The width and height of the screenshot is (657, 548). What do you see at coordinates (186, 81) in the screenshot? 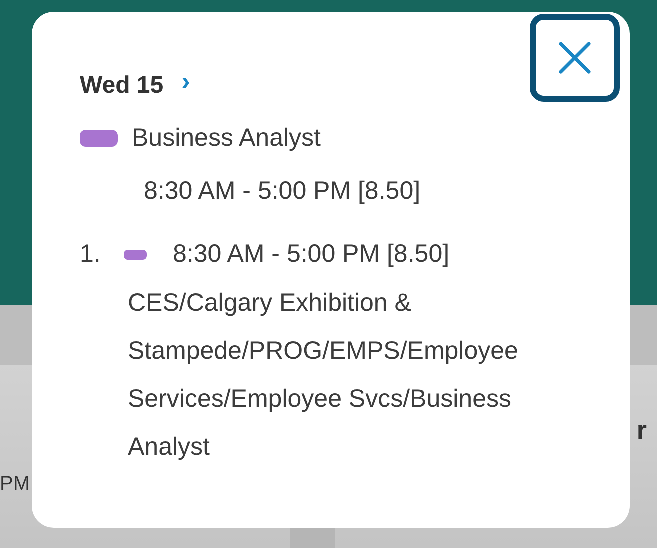
I see `next-link: ›` at bounding box center [186, 81].